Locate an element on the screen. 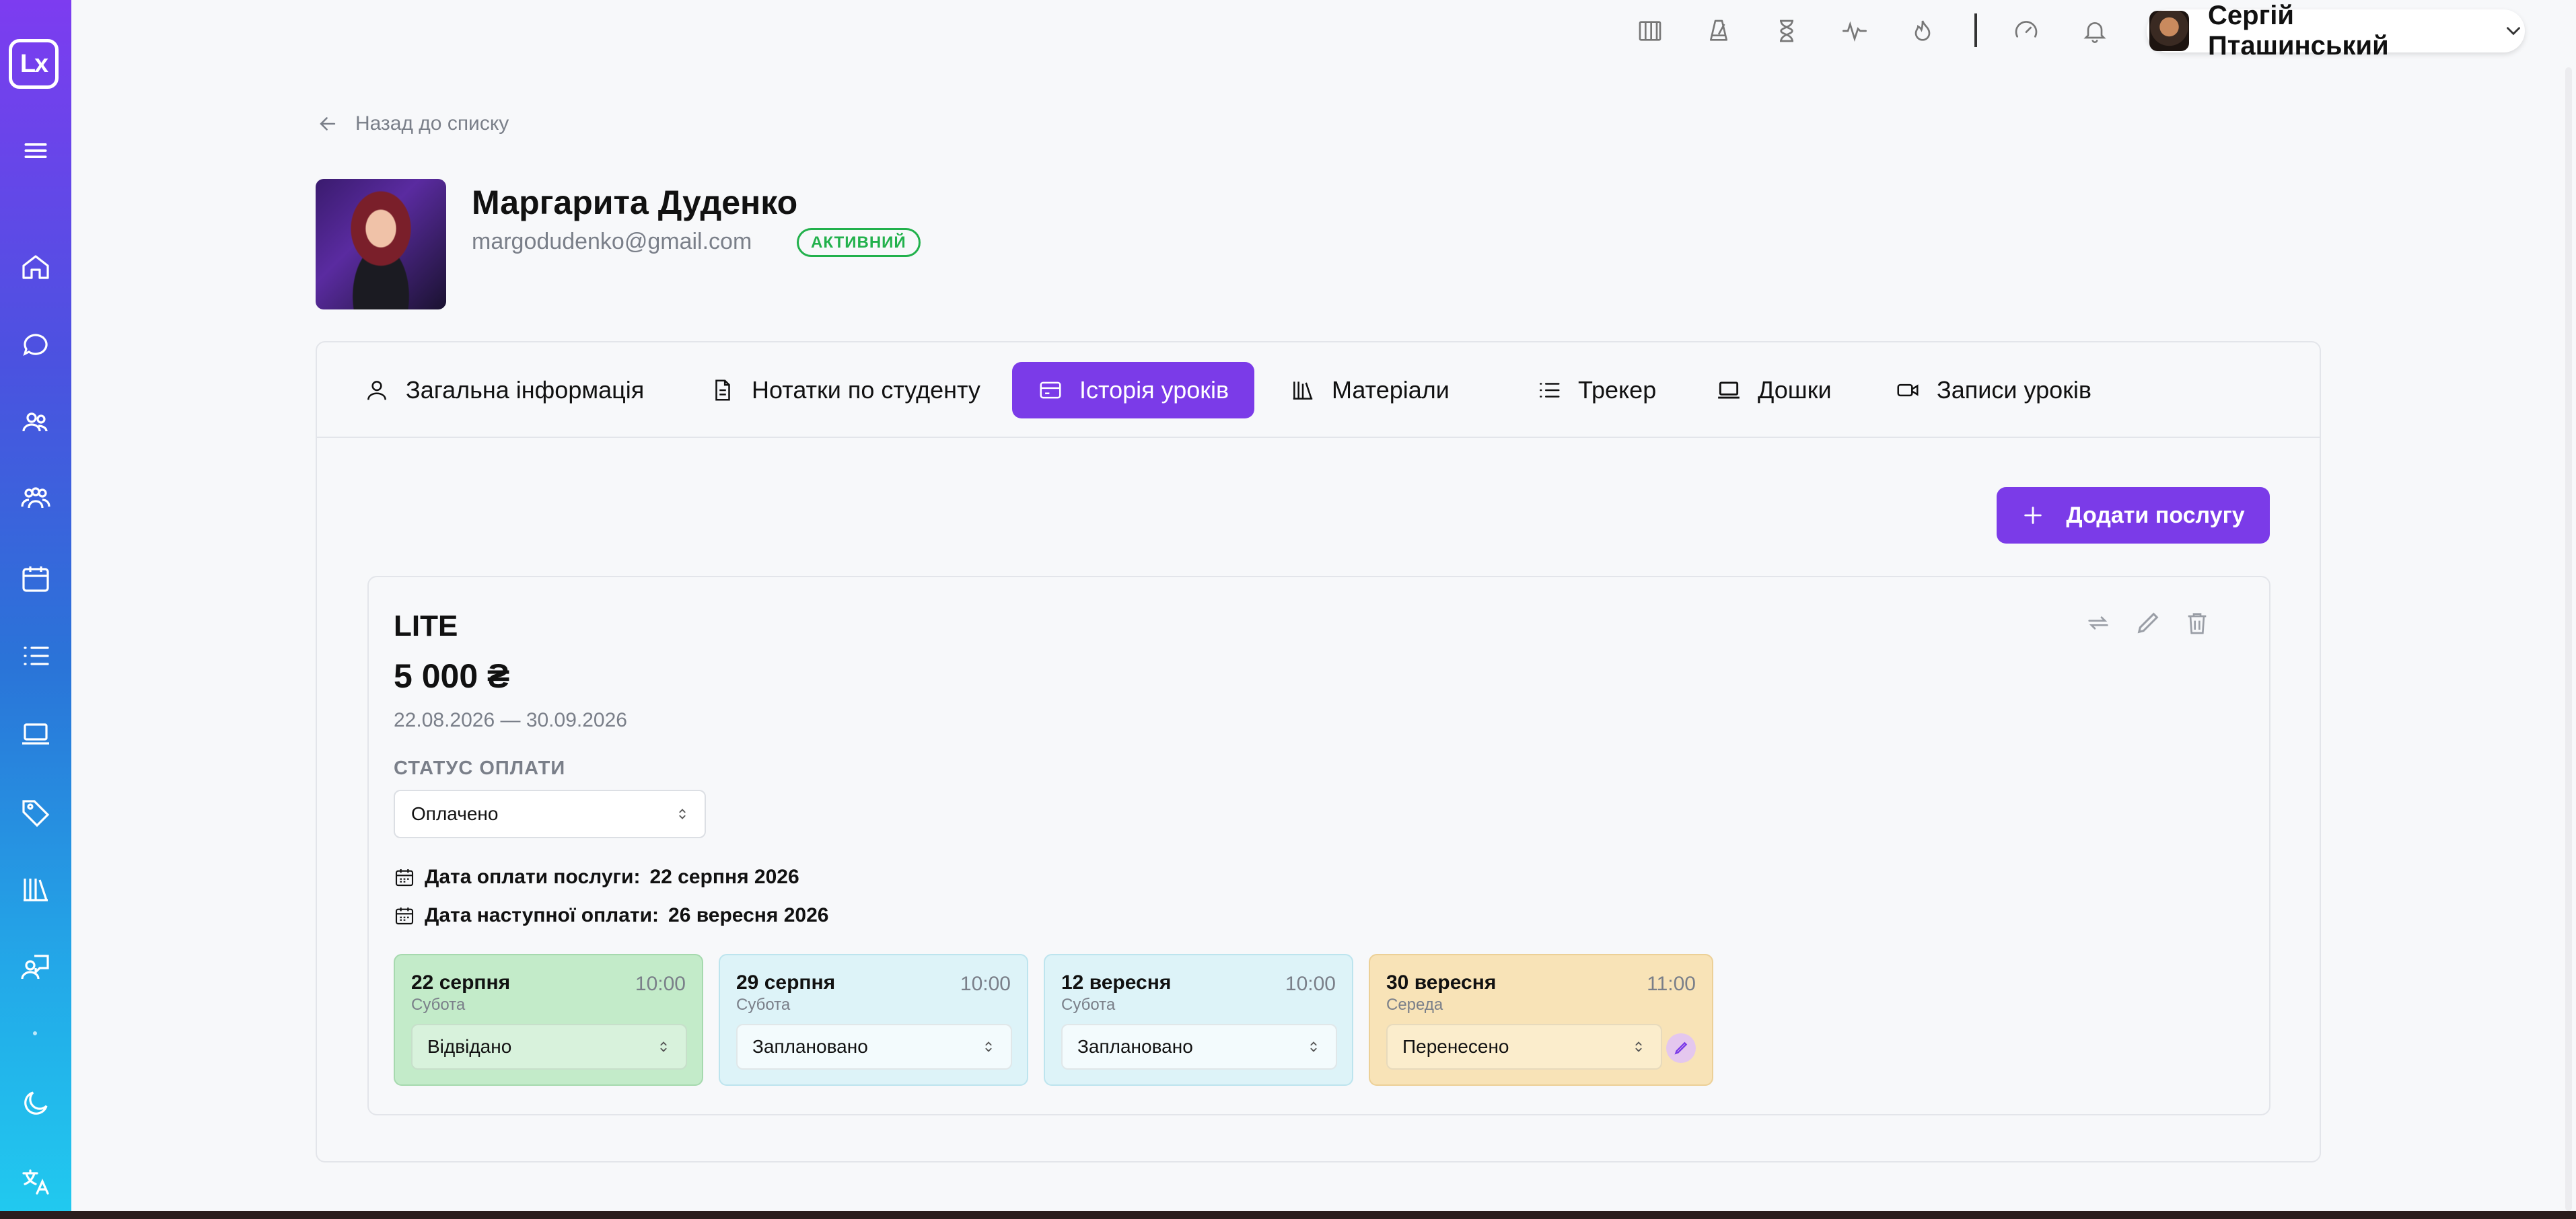  service-title: LITE is located at coordinates (426, 626).